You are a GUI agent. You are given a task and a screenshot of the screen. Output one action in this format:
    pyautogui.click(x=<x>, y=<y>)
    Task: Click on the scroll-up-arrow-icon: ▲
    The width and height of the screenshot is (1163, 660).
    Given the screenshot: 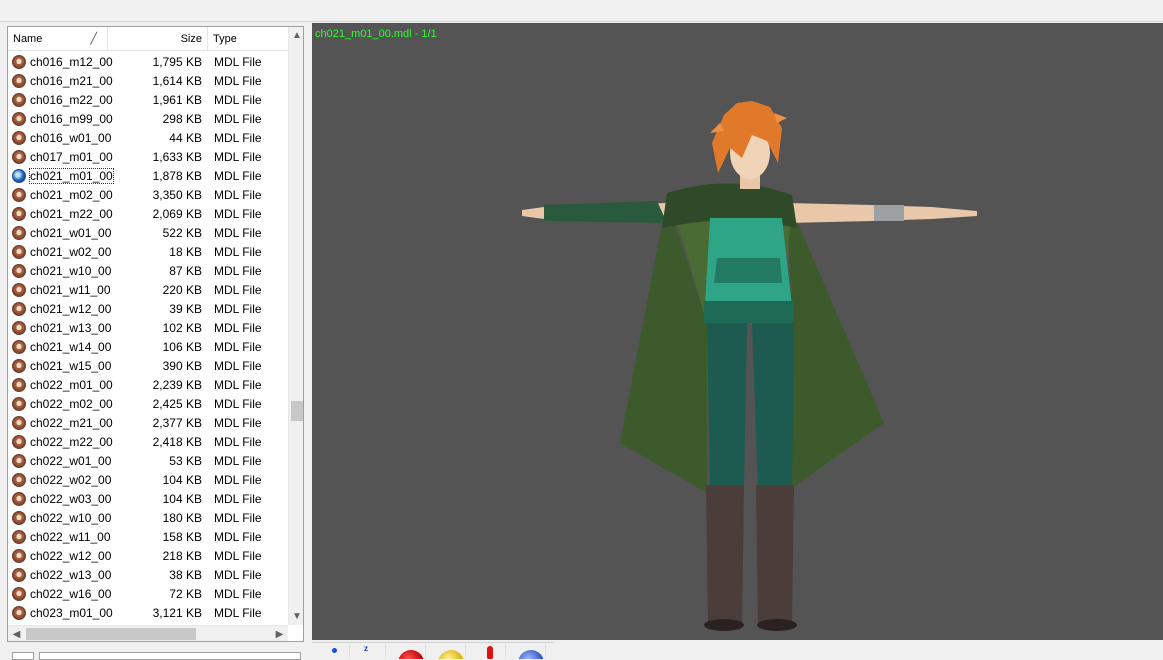 What is the action you would take?
    pyautogui.click(x=296, y=35)
    